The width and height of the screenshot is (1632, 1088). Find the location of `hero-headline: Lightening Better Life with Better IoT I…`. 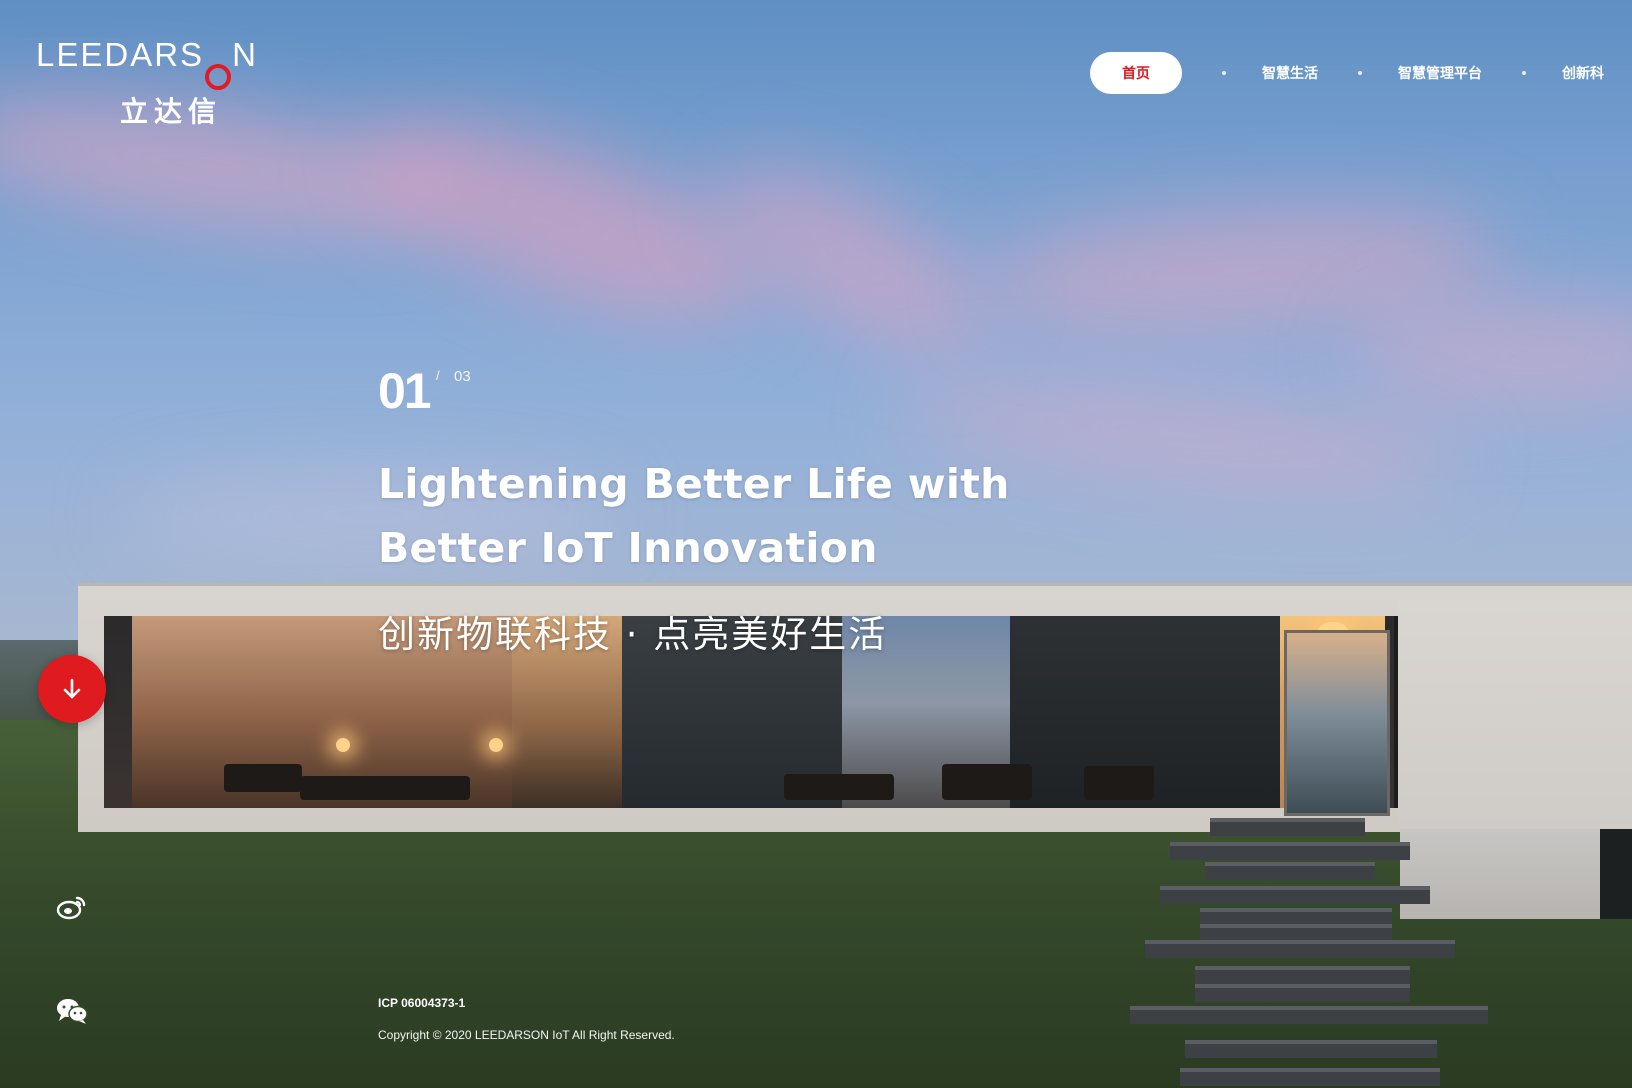

hero-headline: Lightening Better Life with Better IoT I… is located at coordinates (728, 516).